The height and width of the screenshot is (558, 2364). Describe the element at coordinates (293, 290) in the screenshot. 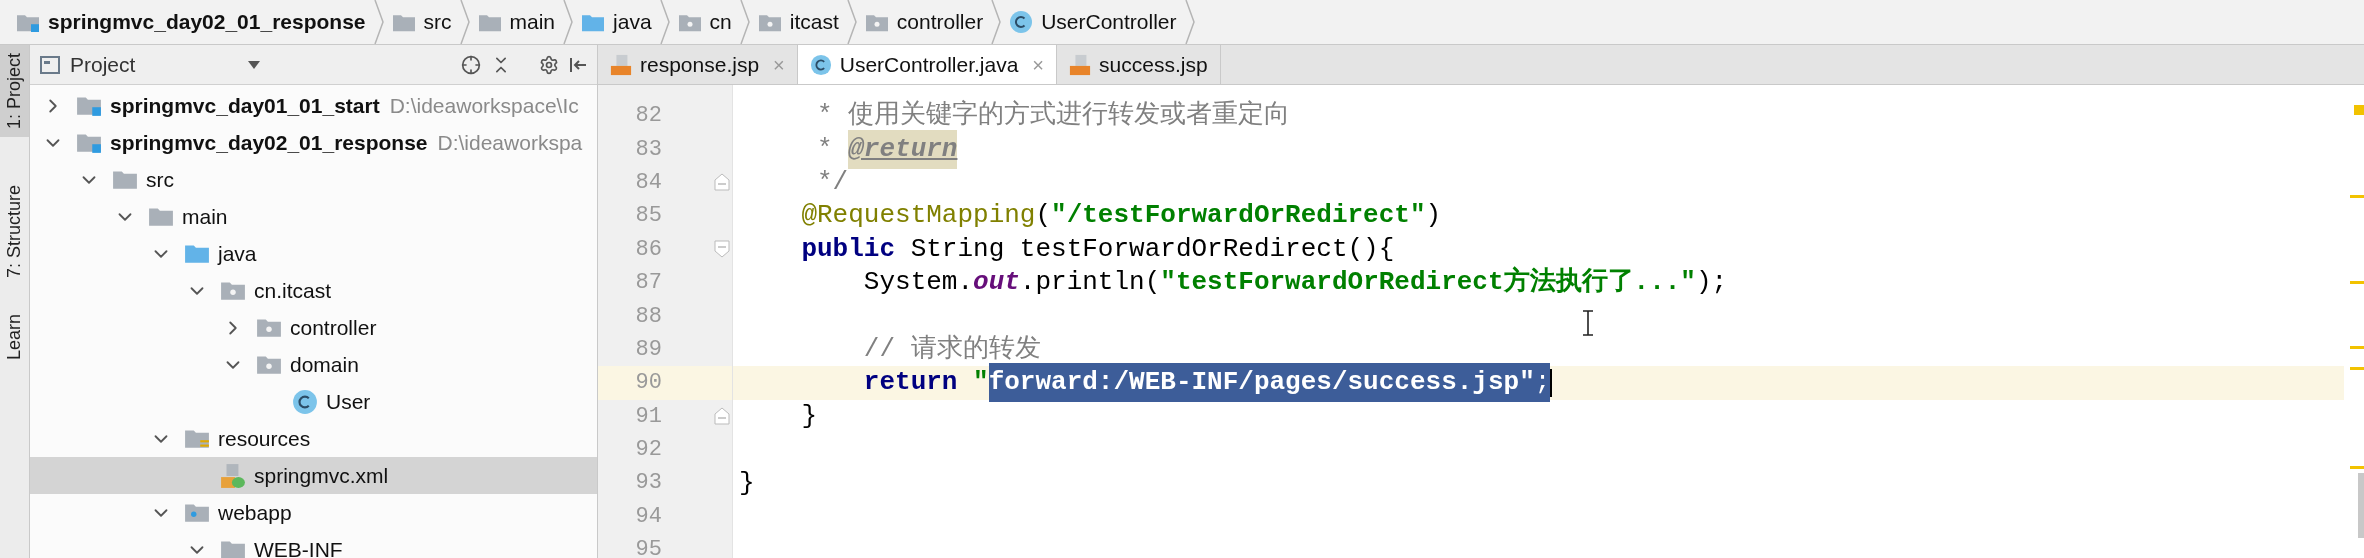

I see `tree-item-label: cn.itcast` at that location.